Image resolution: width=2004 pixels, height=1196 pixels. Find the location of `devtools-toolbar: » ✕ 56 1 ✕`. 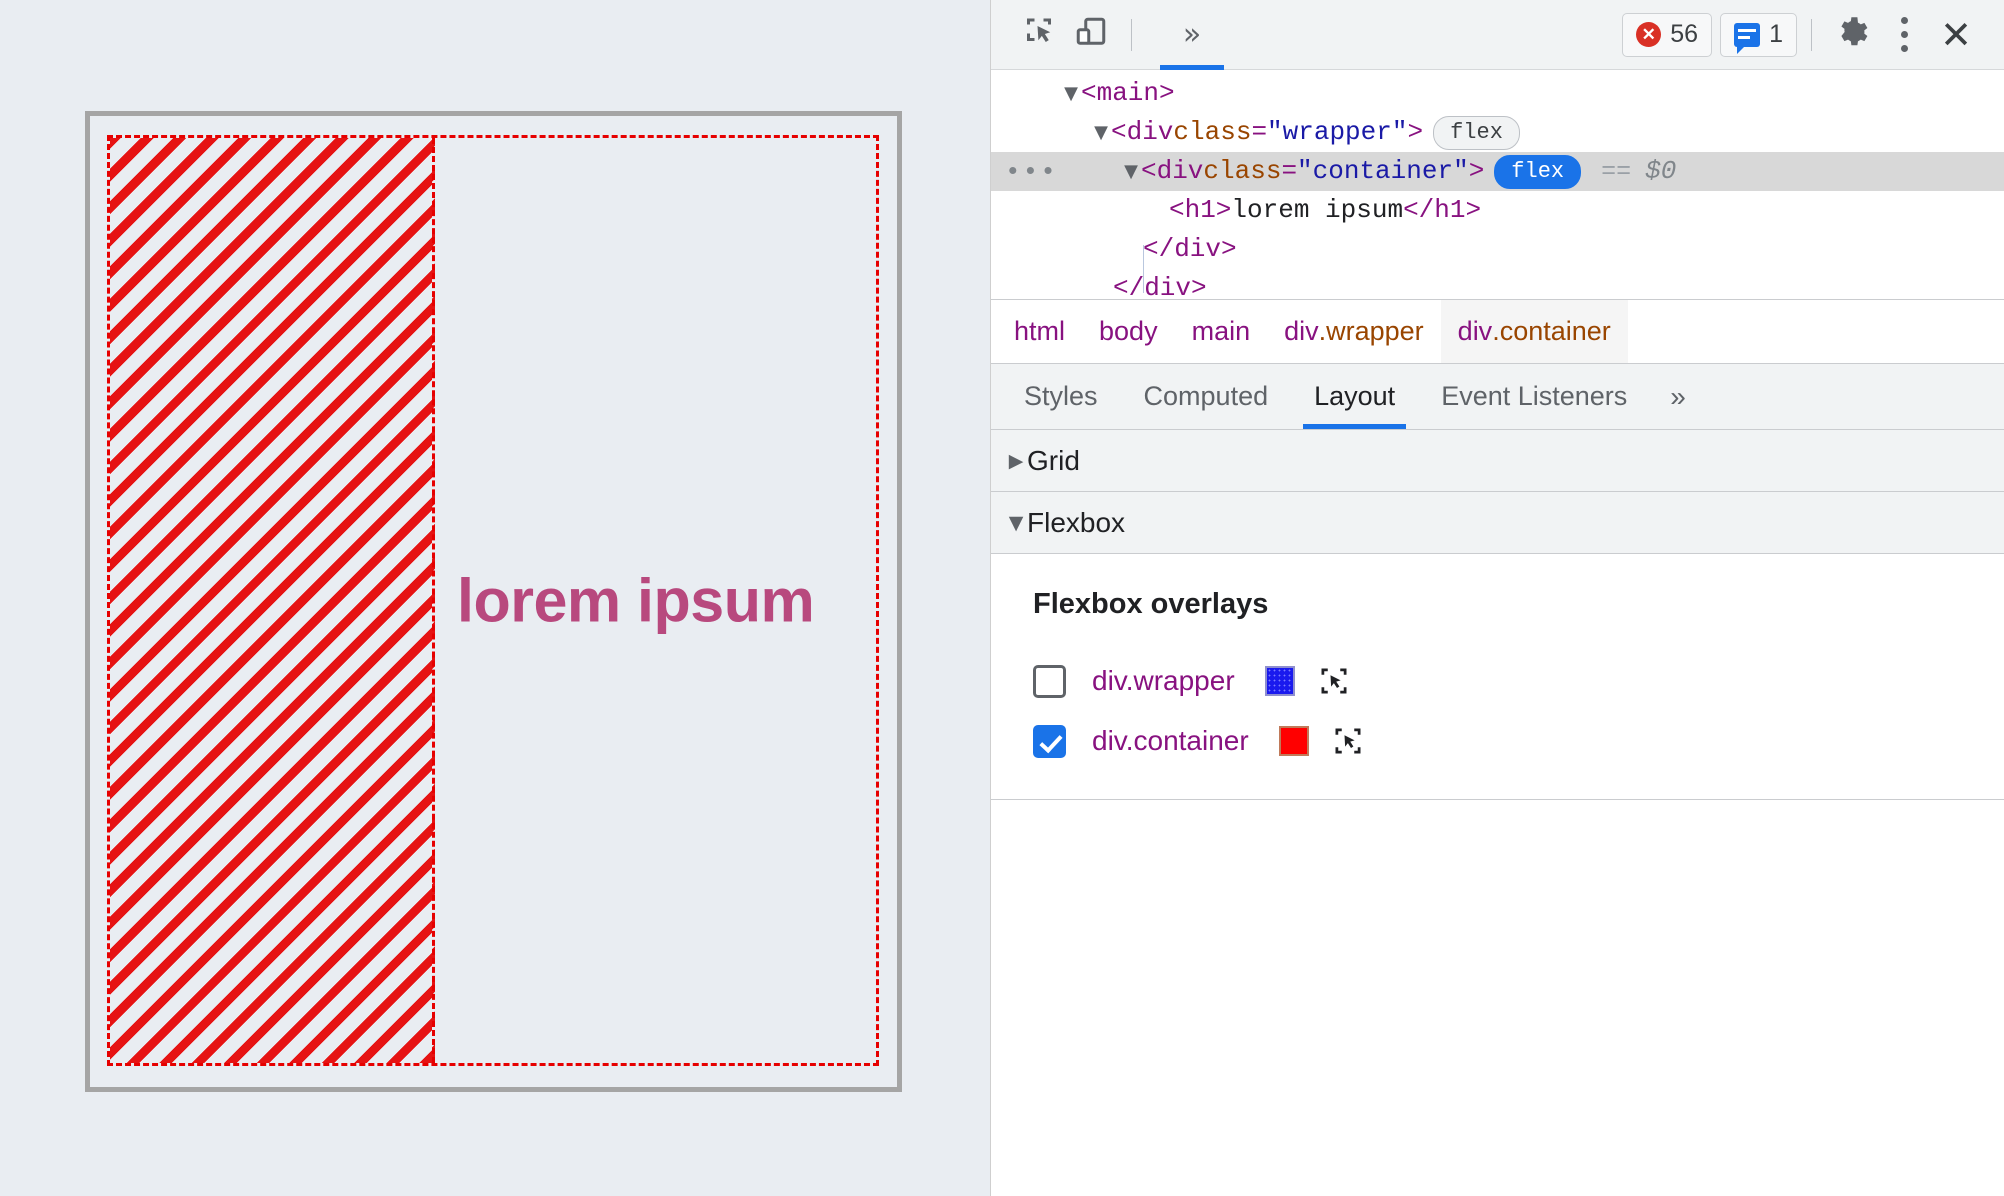

devtools-toolbar: » ✕ 56 1 ✕ is located at coordinates (1497, 35).